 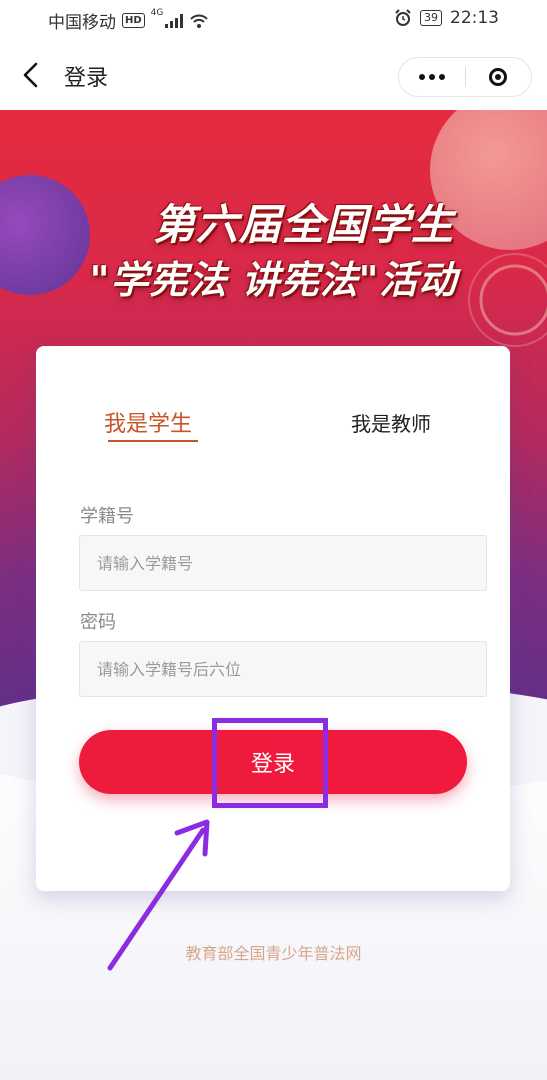 What do you see at coordinates (153, 441) in the screenshot?
I see `active-tab-underline` at bounding box center [153, 441].